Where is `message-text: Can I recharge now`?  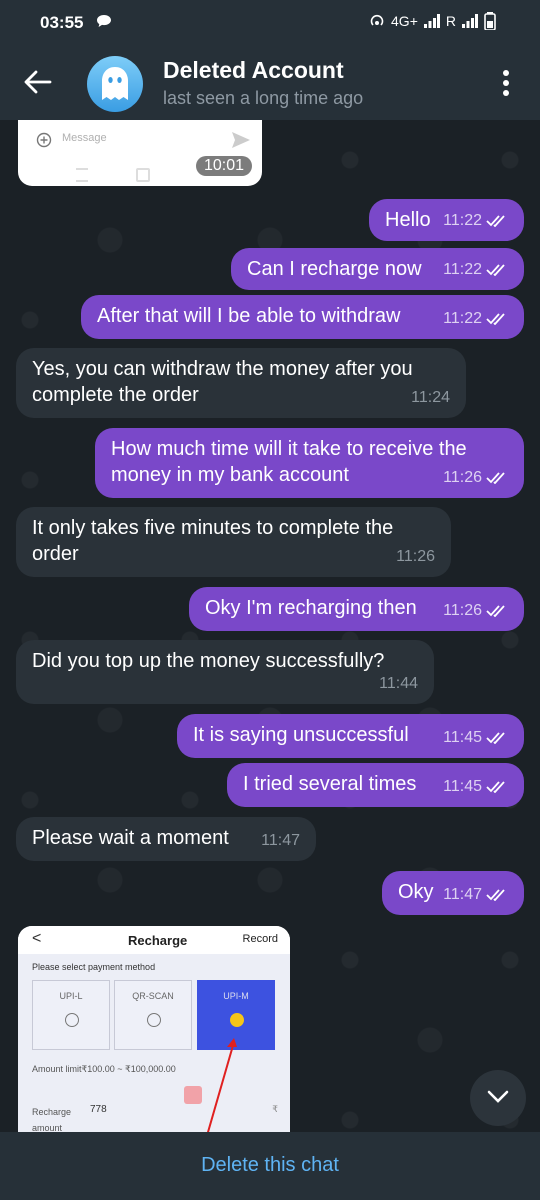 message-text: Can I recharge now is located at coordinates (334, 269).